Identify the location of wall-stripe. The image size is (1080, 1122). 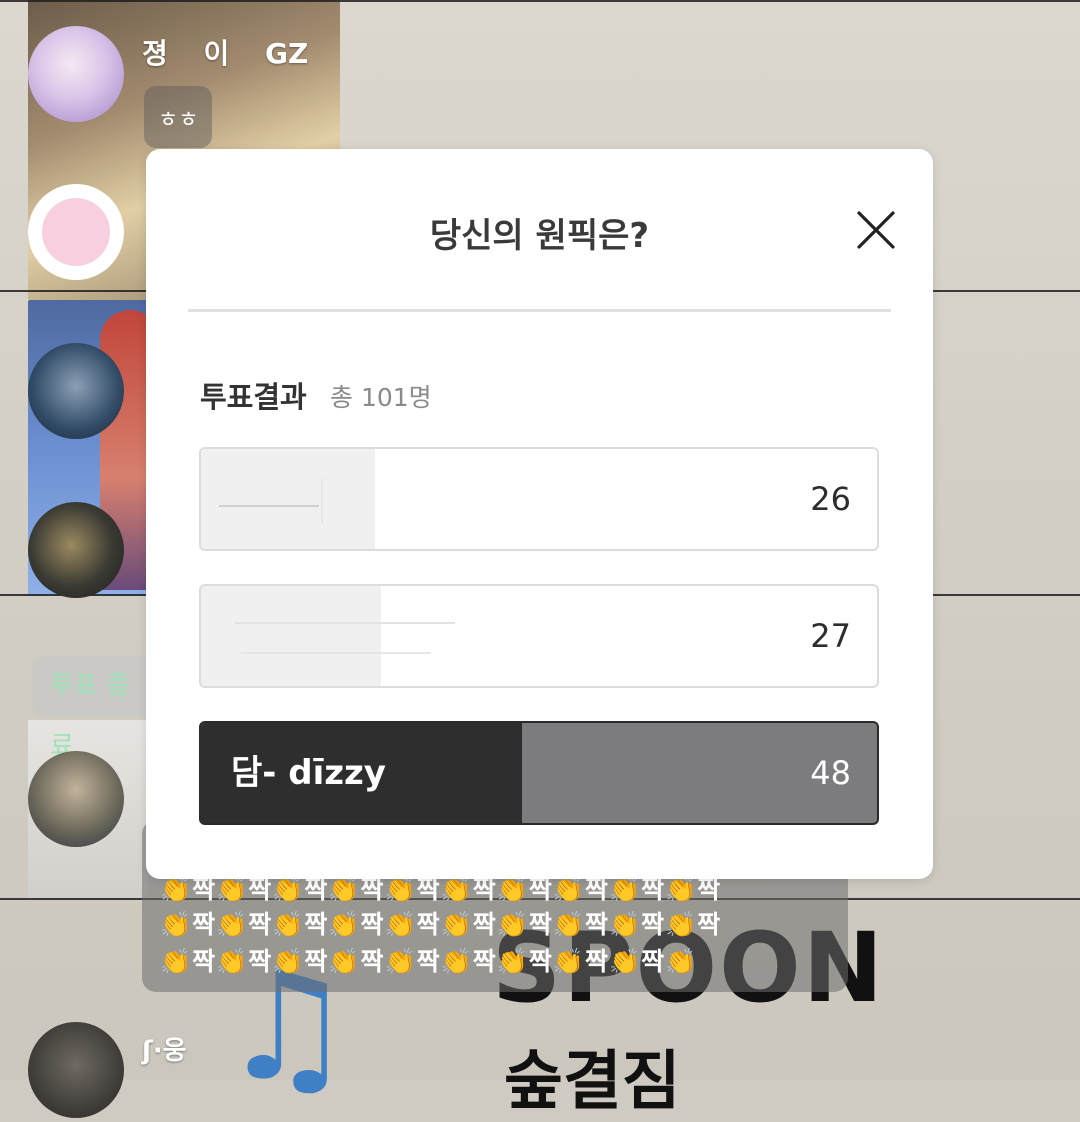
(540, 1).